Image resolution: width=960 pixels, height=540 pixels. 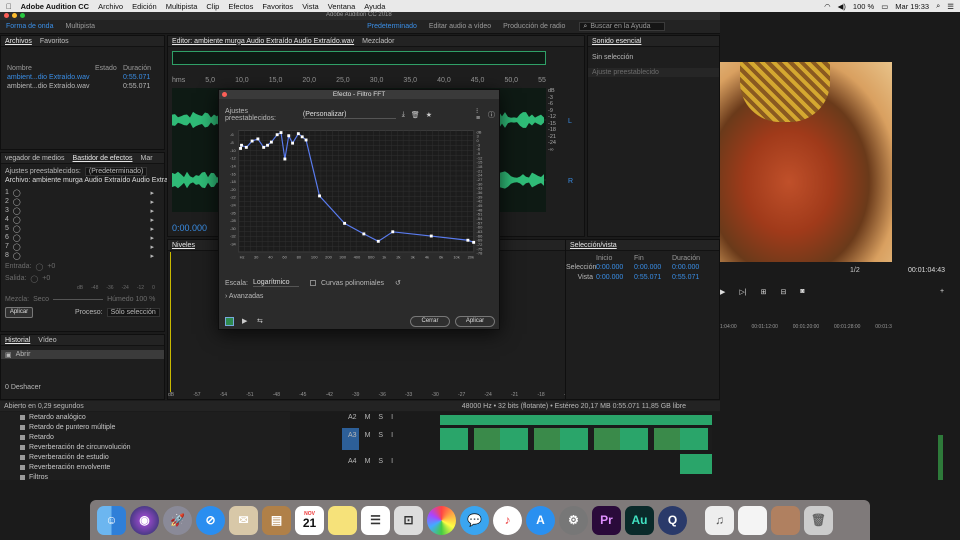 I want to click on dialog-preset-select: (Personalizar), so click(x=349, y=115).